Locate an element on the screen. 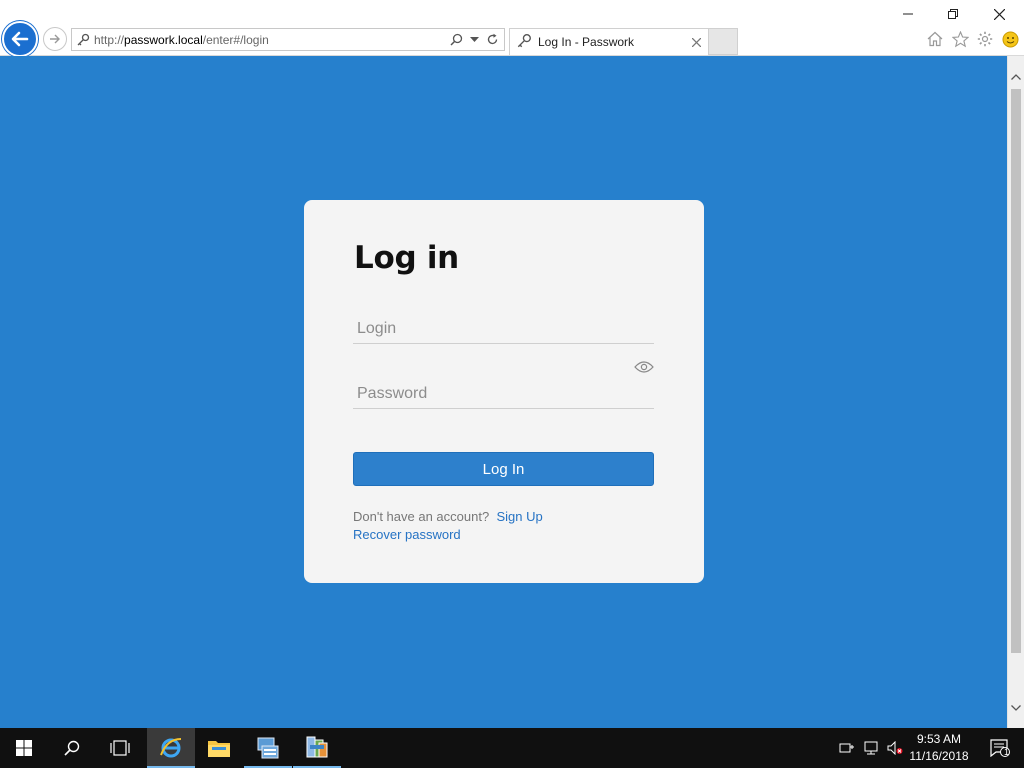 The width and height of the screenshot is (1024, 768). signup-link: Sign Up is located at coordinates (519, 516).